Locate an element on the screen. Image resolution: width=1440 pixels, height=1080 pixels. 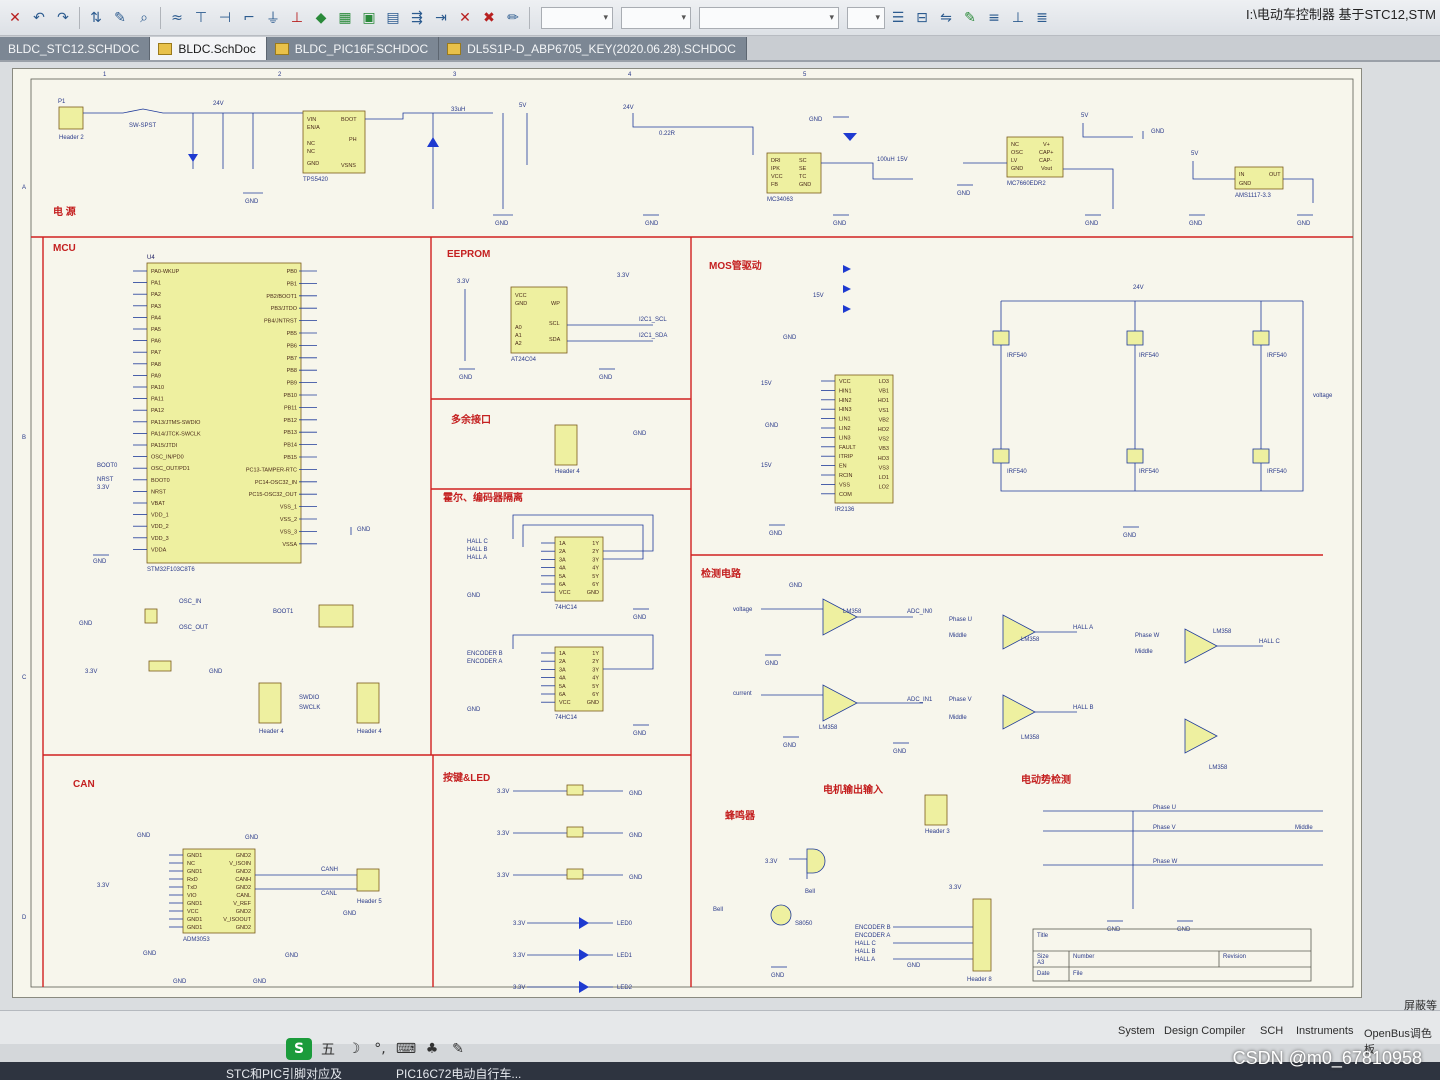
tab-bldc-pic16f: BLDC_PIC16F.SCHDOC is located at coordinates (353, 48).